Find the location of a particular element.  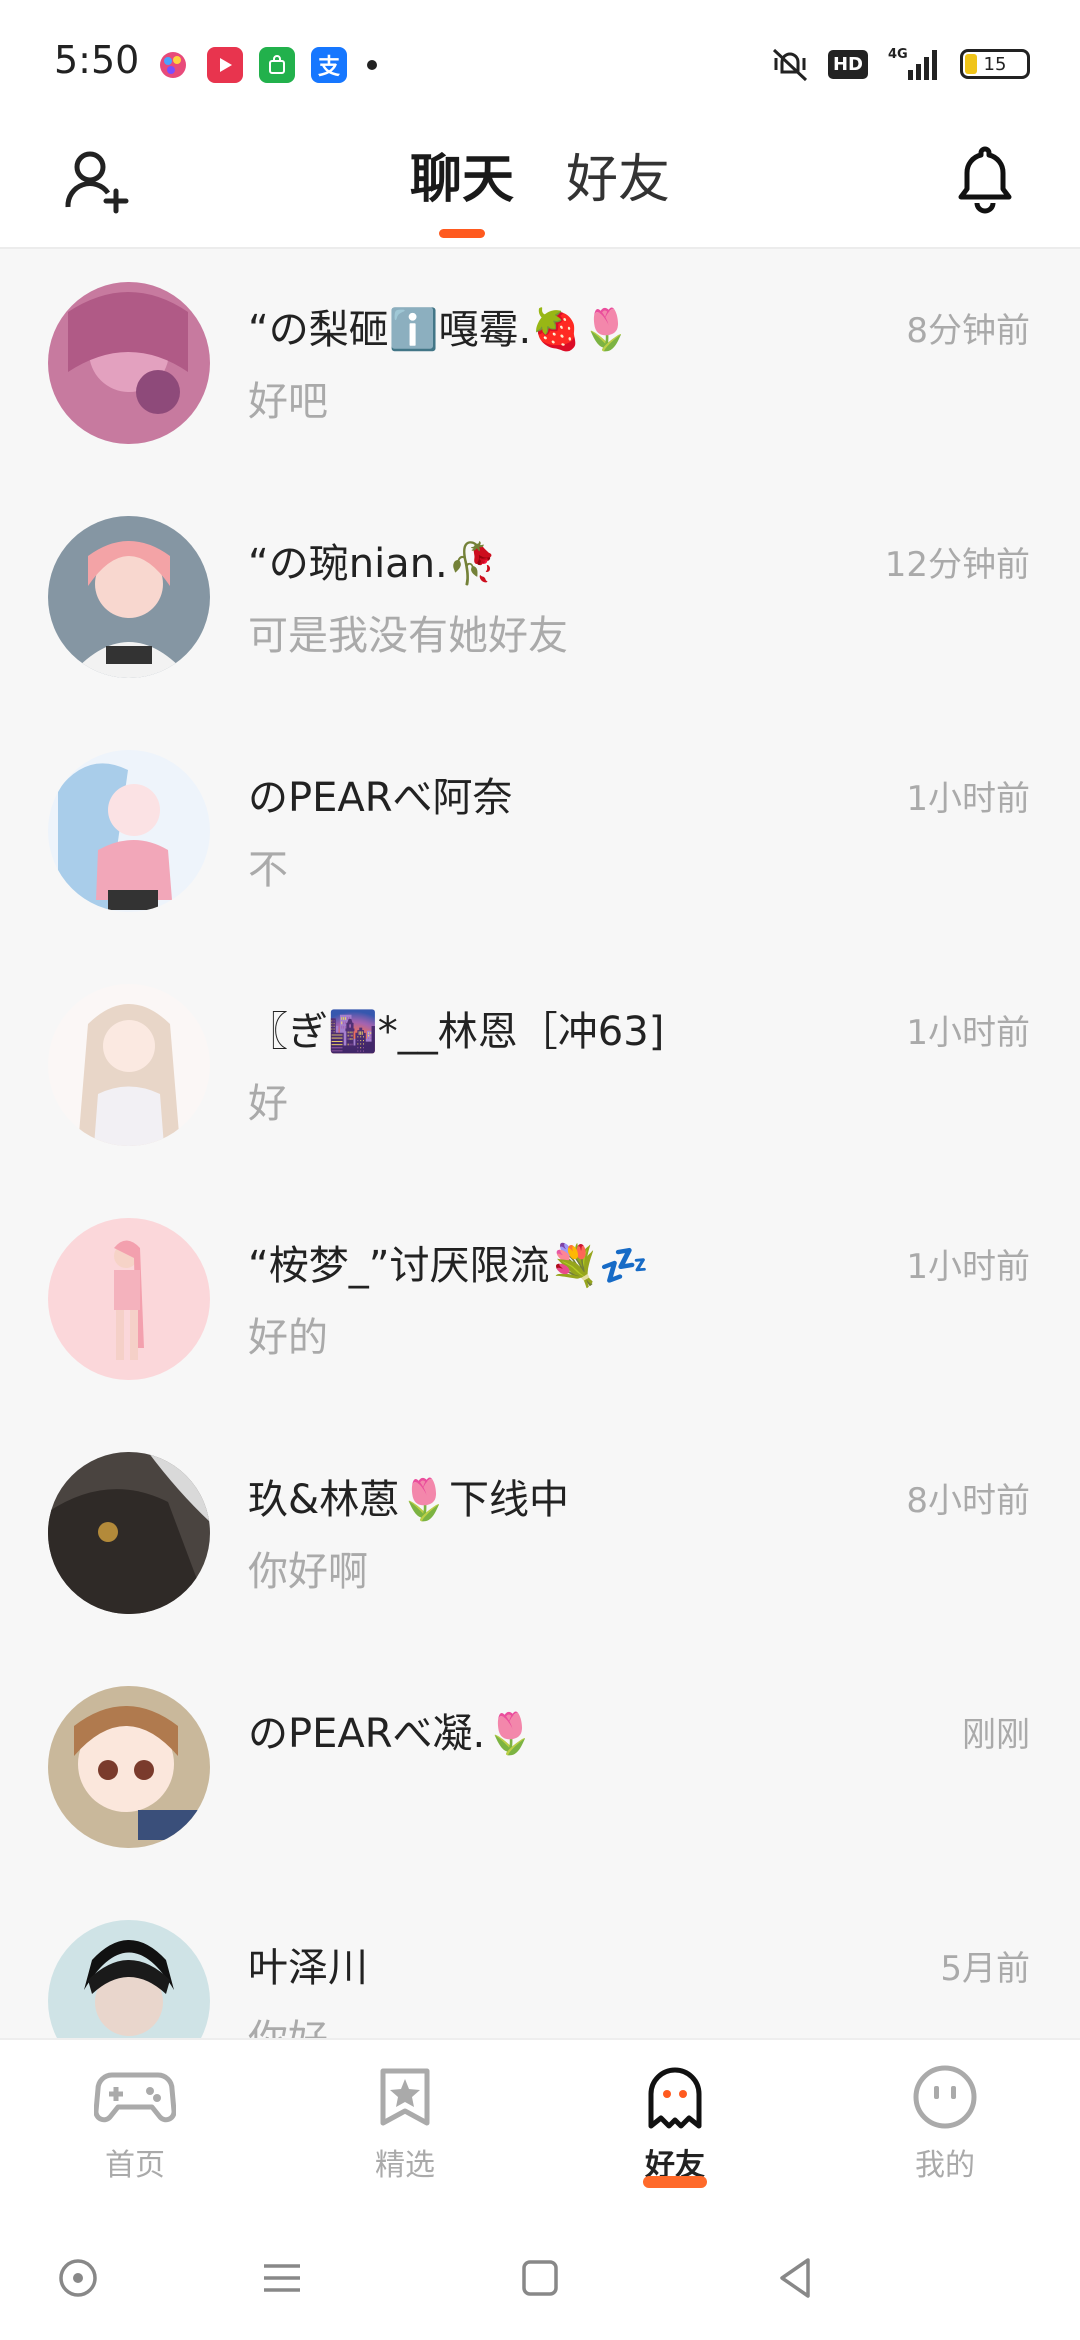

mute-vibrate-icon is located at coordinates (790, 65).